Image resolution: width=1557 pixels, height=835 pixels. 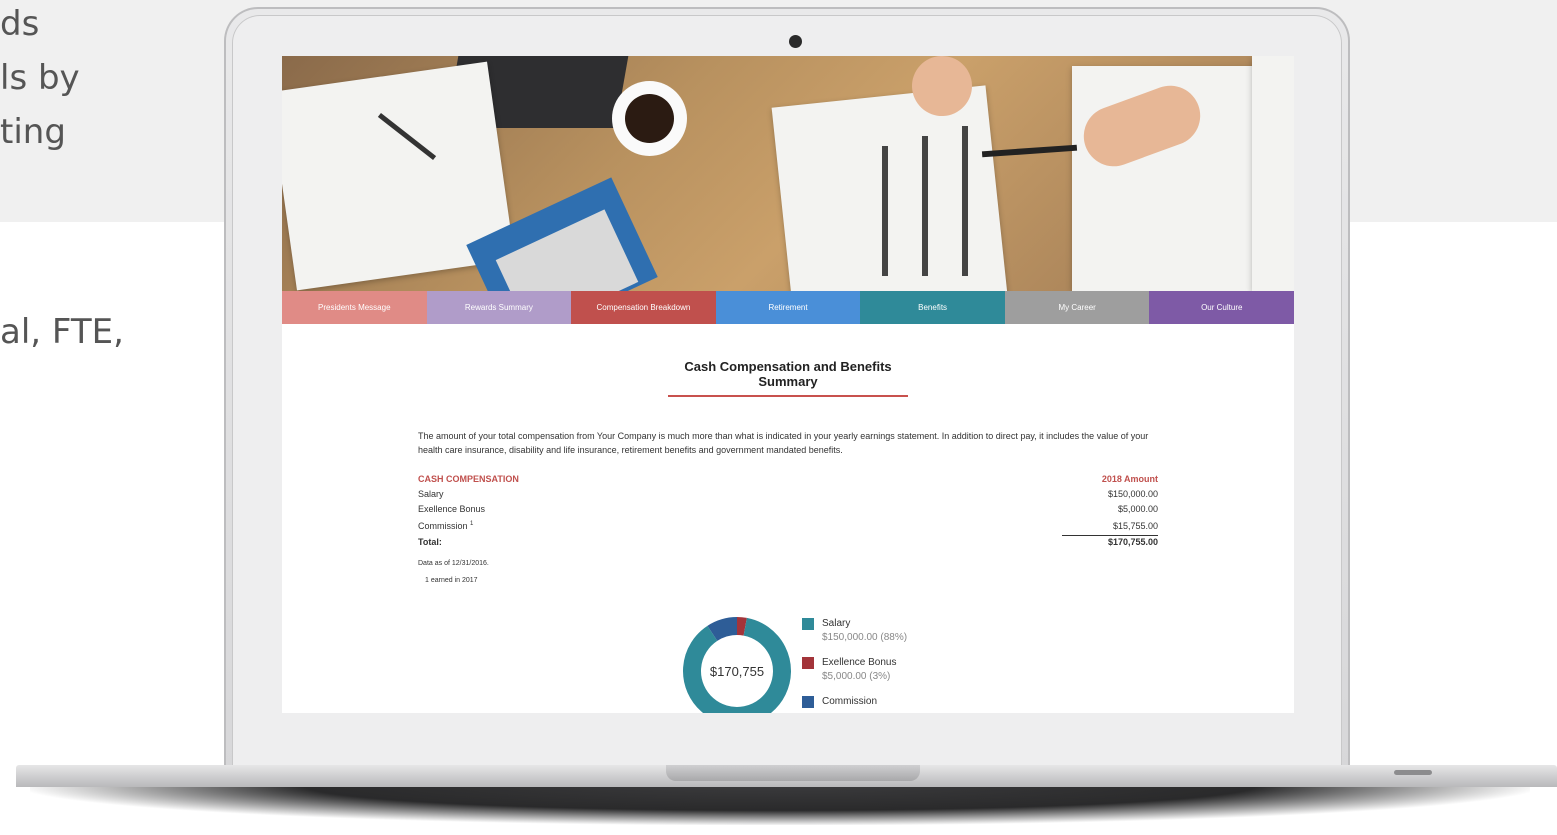 What do you see at coordinates (40, 78) in the screenshot?
I see `background-text: ls by` at bounding box center [40, 78].